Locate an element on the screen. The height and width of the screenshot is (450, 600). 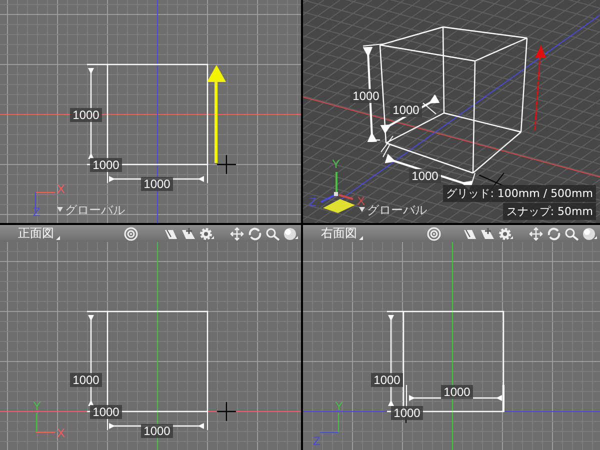
view-menu-button: 右面図 is located at coordinates (341, 233).